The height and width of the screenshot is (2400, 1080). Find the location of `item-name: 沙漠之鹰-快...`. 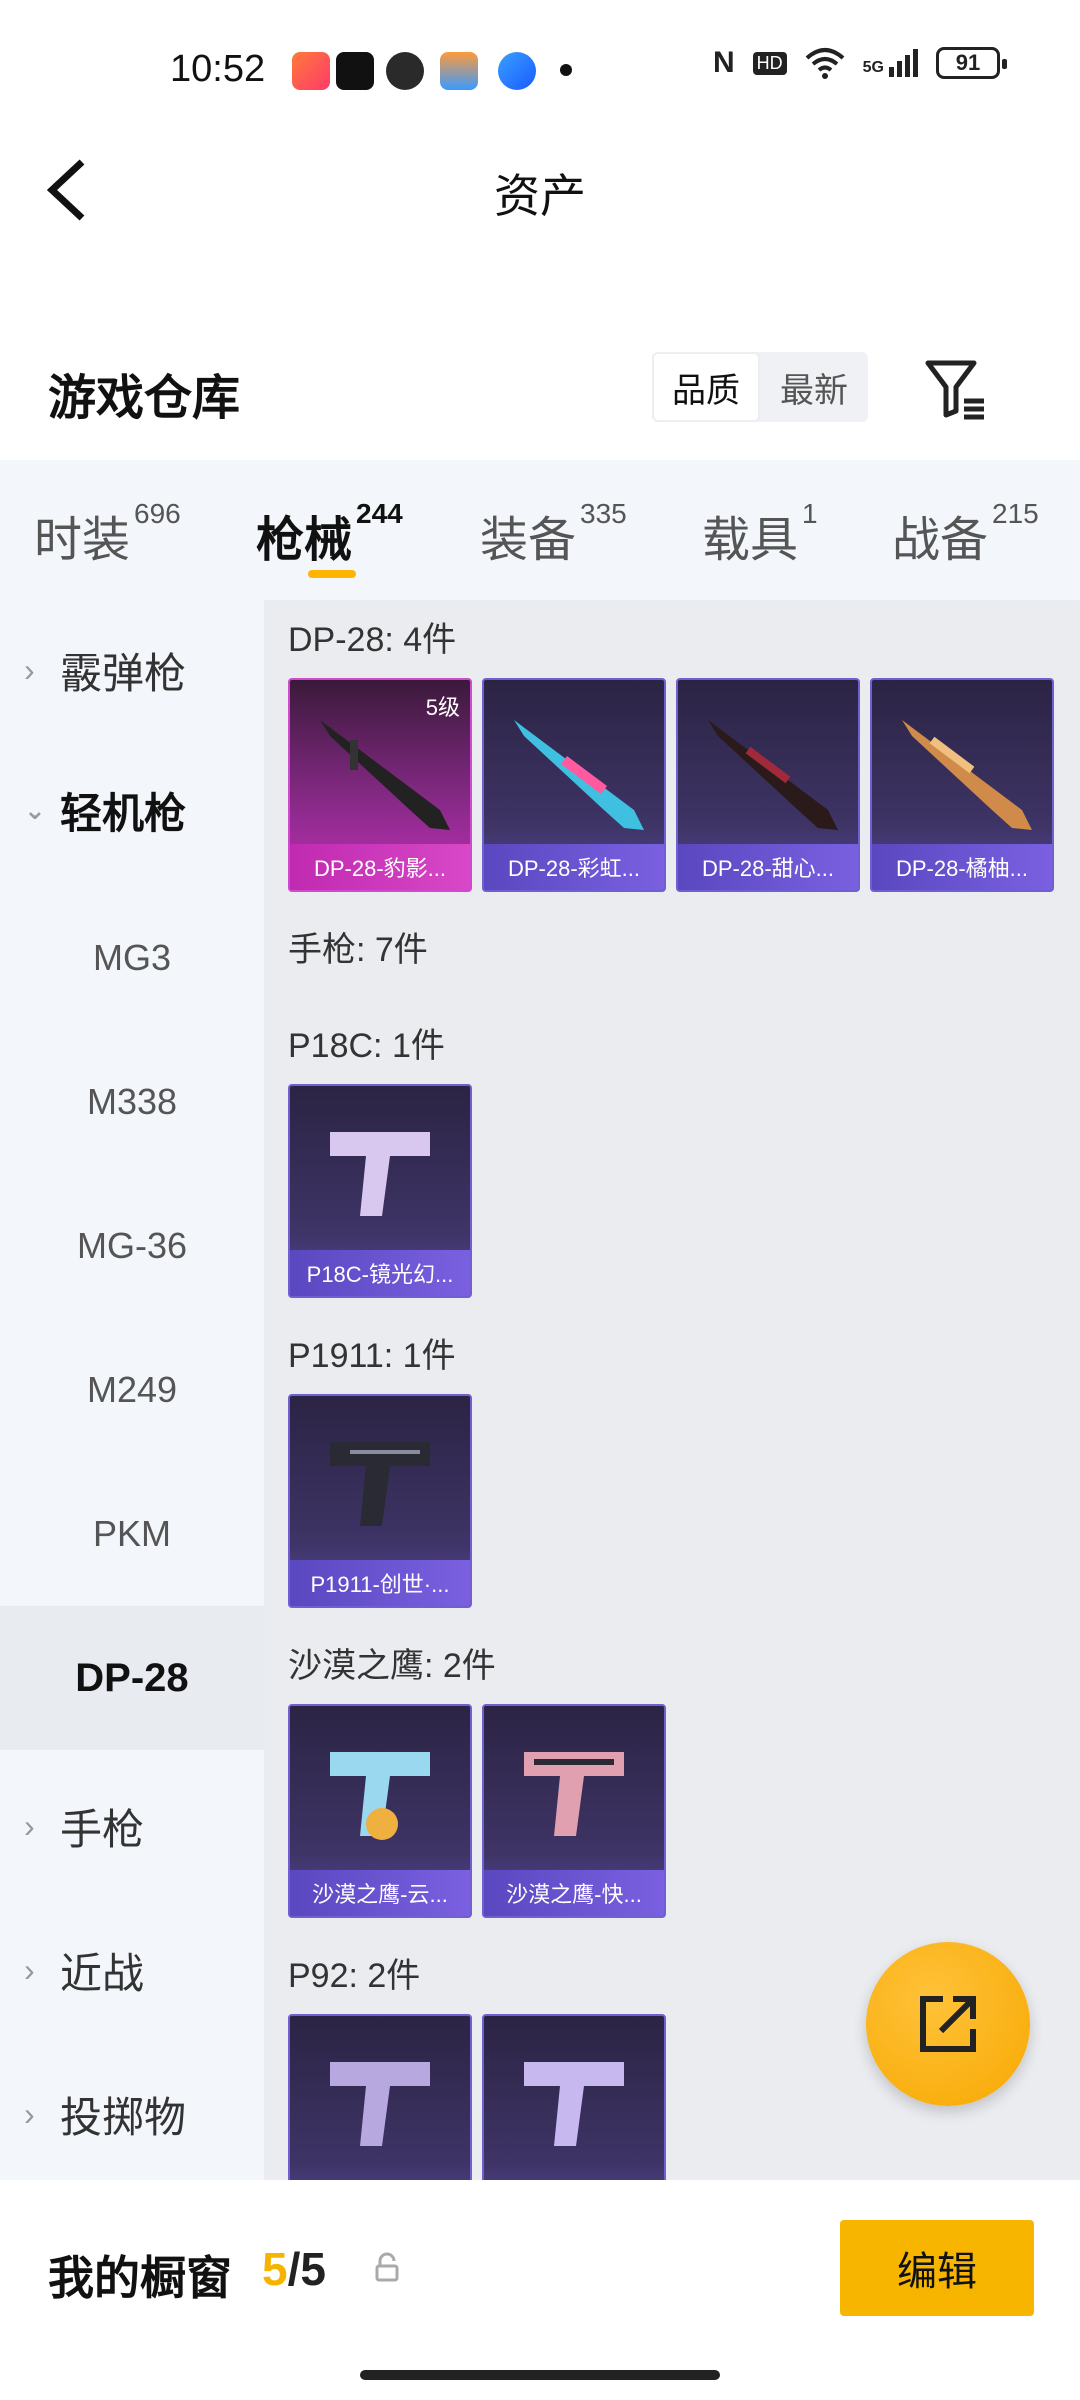

item-name: 沙漠之鹰-快... is located at coordinates (574, 1893).